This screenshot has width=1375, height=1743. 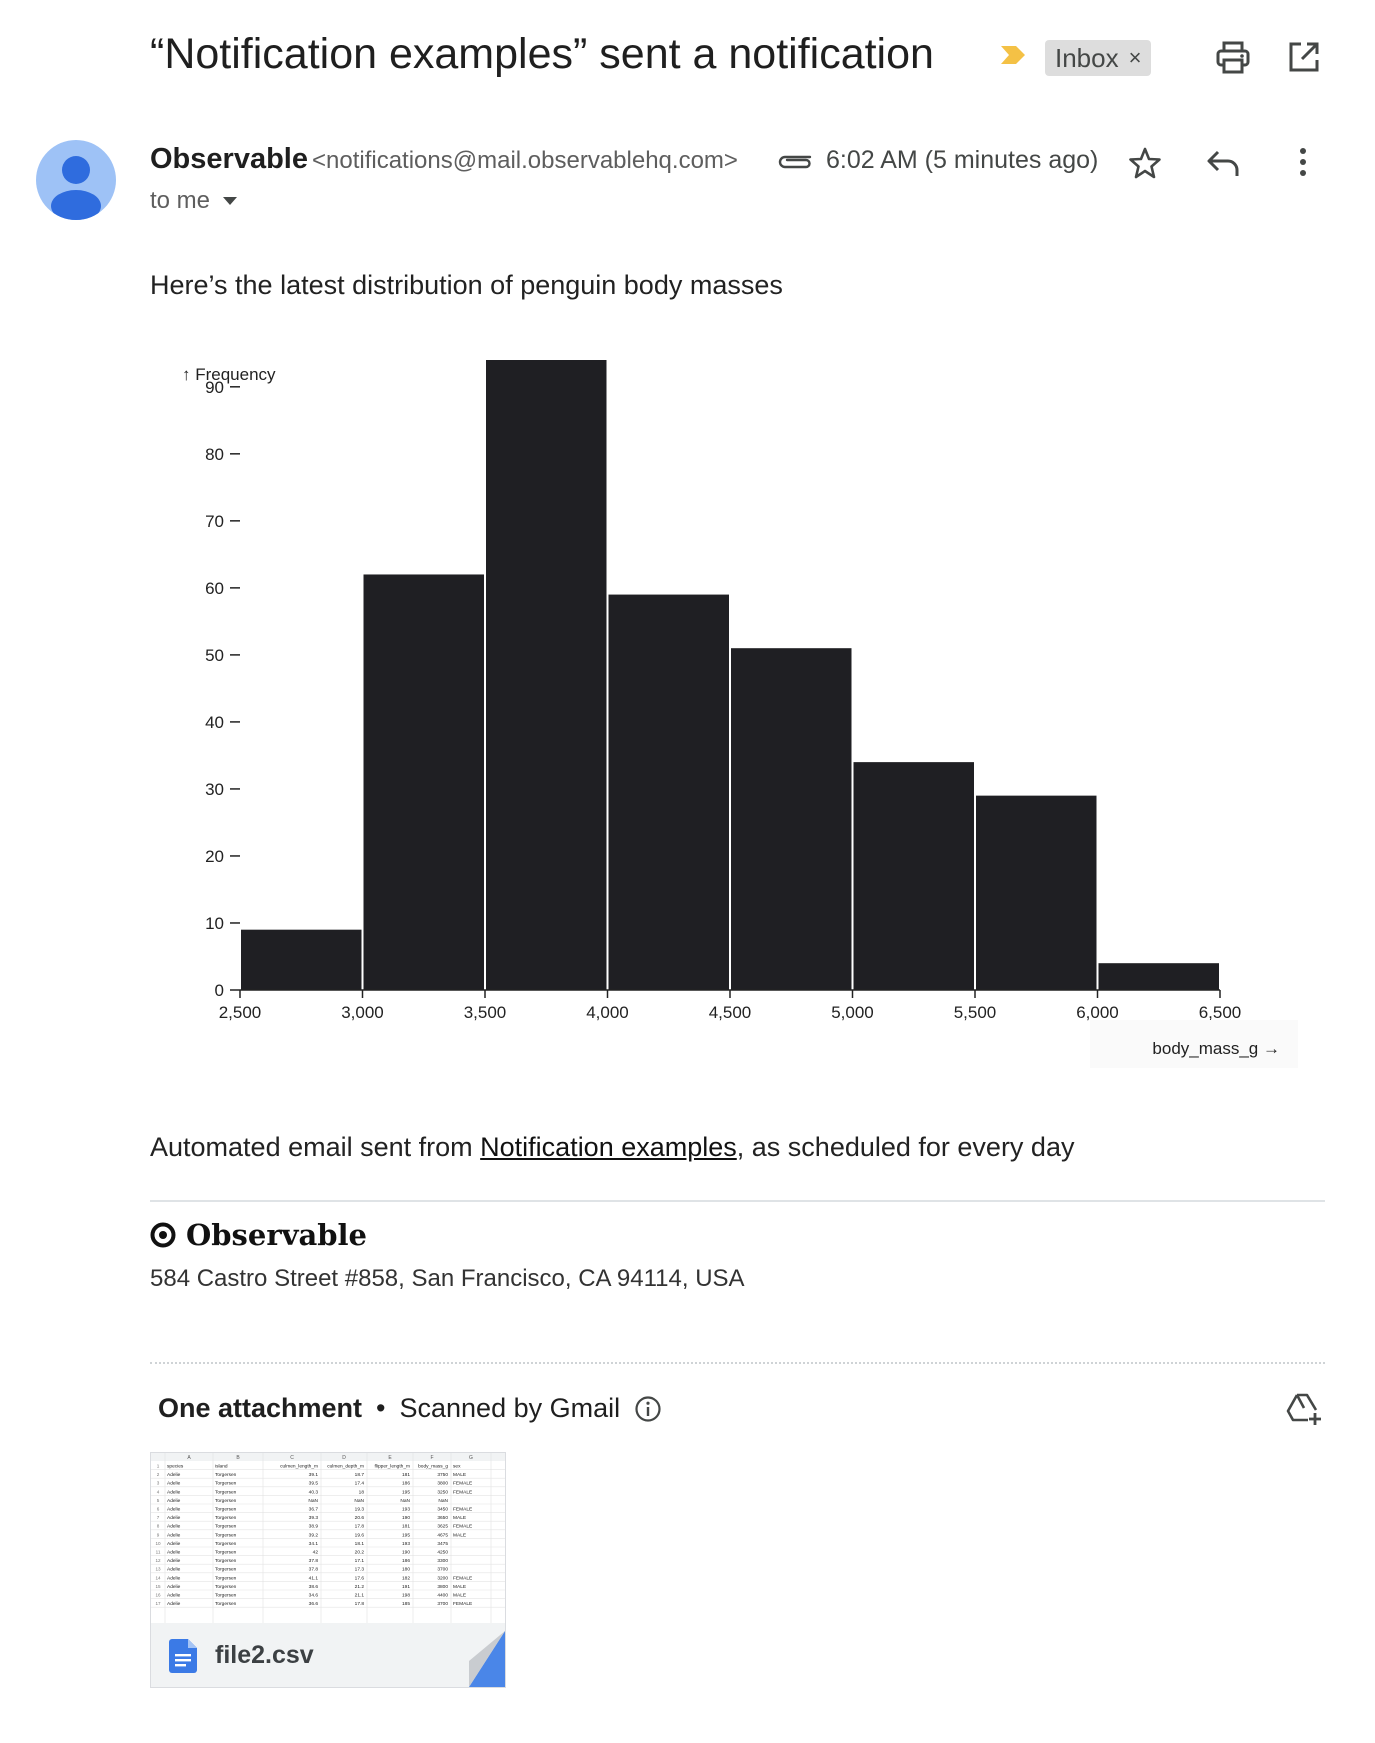 What do you see at coordinates (737, 1363) in the screenshot?
I see `attachments-divider` at bounding box center [737, 1363].